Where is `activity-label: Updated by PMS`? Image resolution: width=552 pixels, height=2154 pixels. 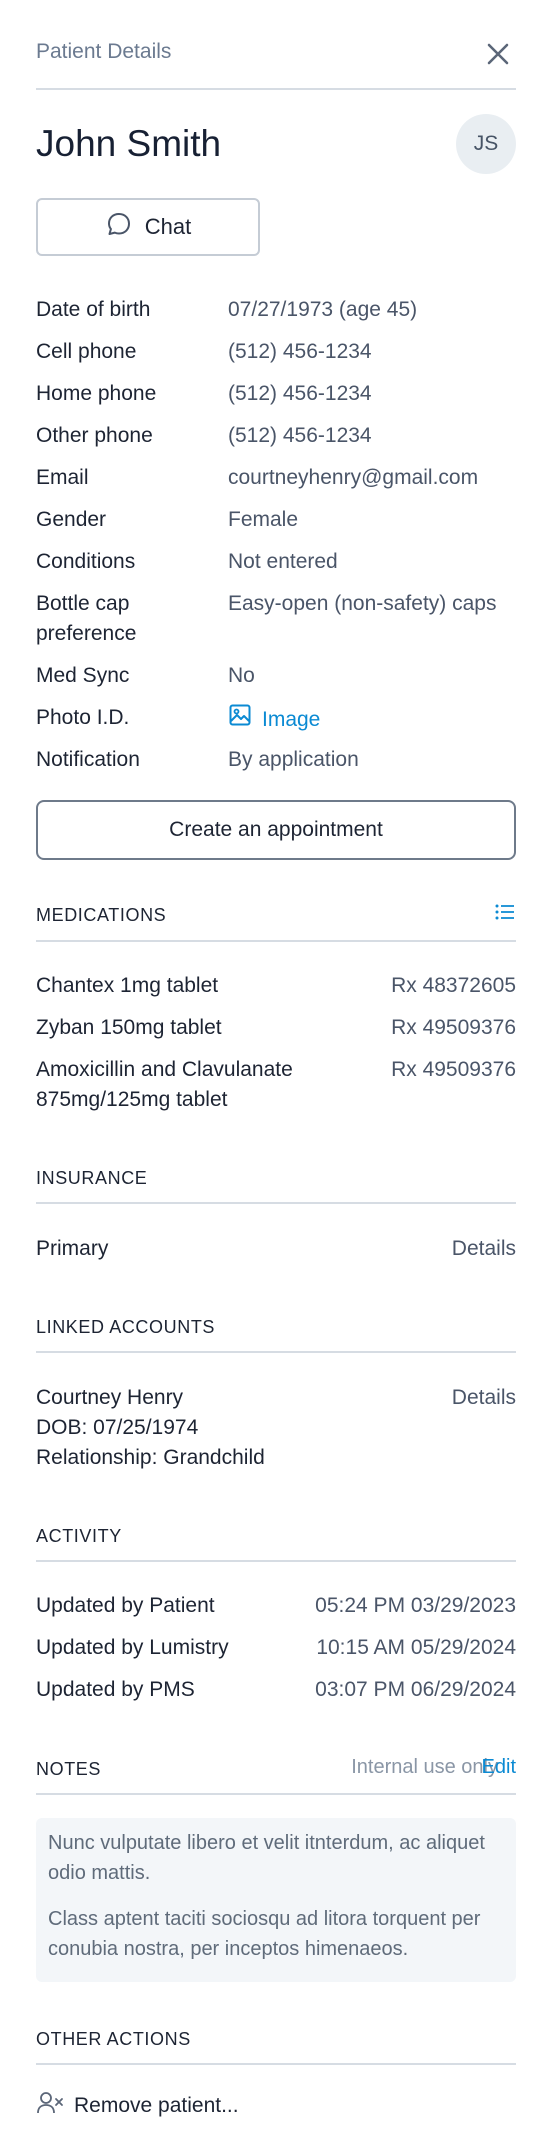
activity-label: Updated by PMS is located at coordinates (115, 1689).